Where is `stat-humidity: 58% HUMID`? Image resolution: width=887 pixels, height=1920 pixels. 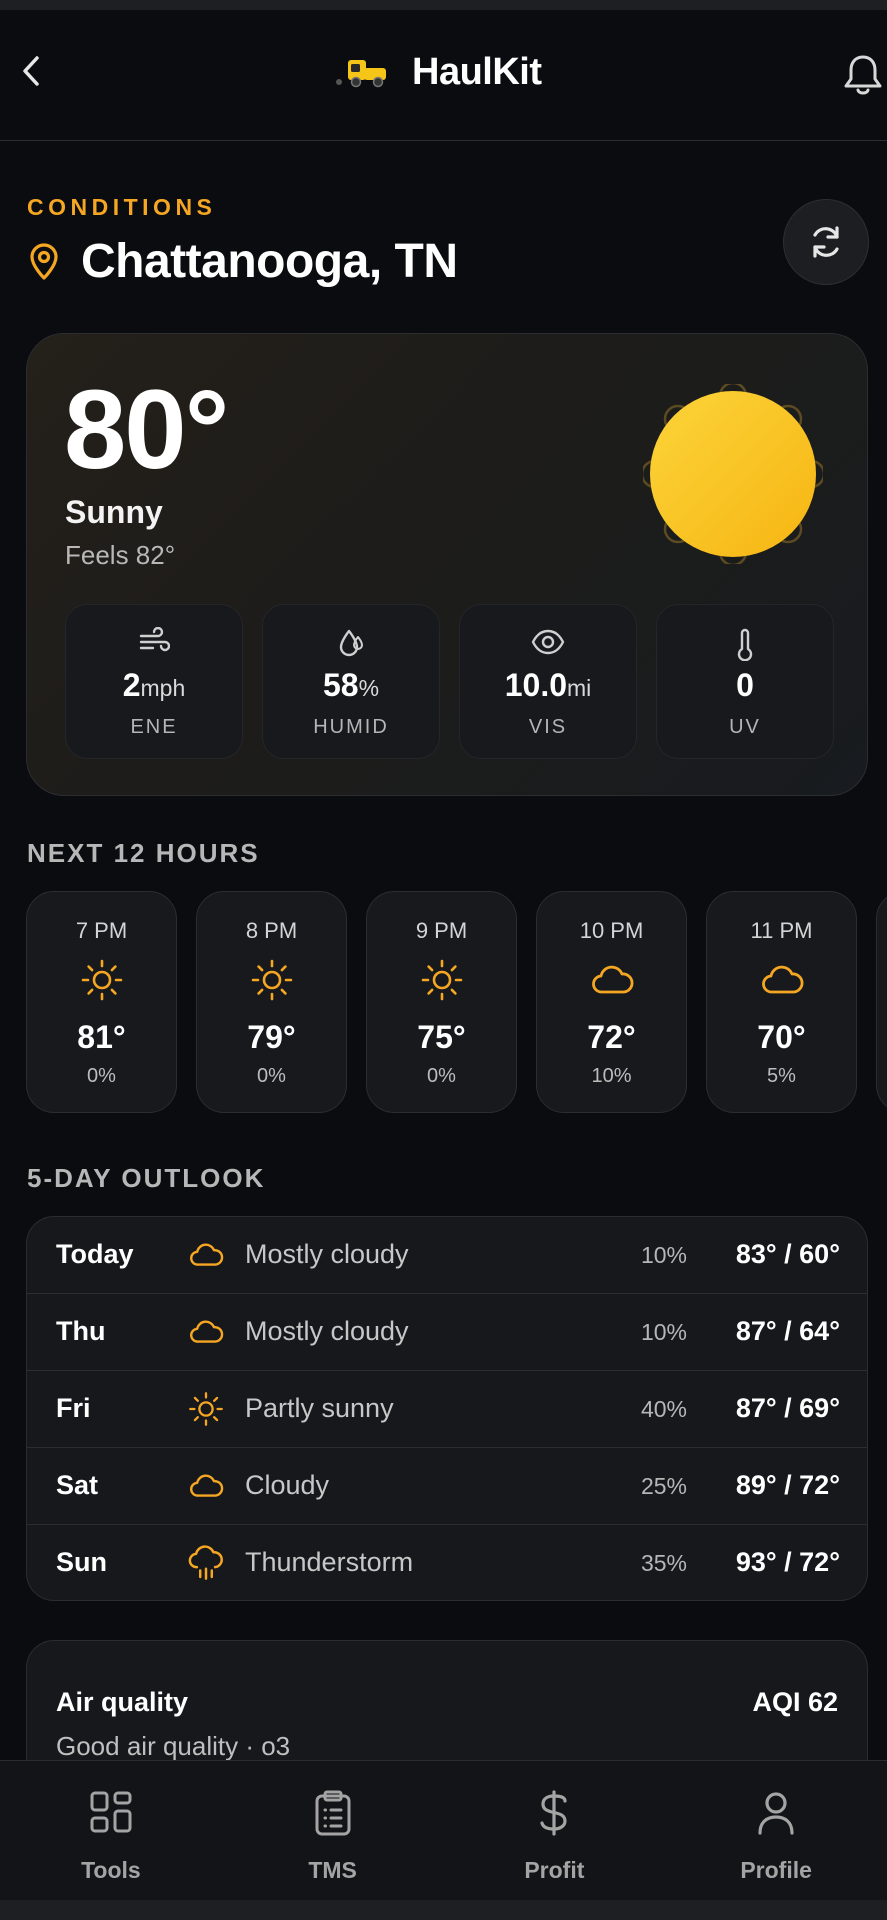
stat-humidity: 58% HUMID is located at coordinates (351, 681).